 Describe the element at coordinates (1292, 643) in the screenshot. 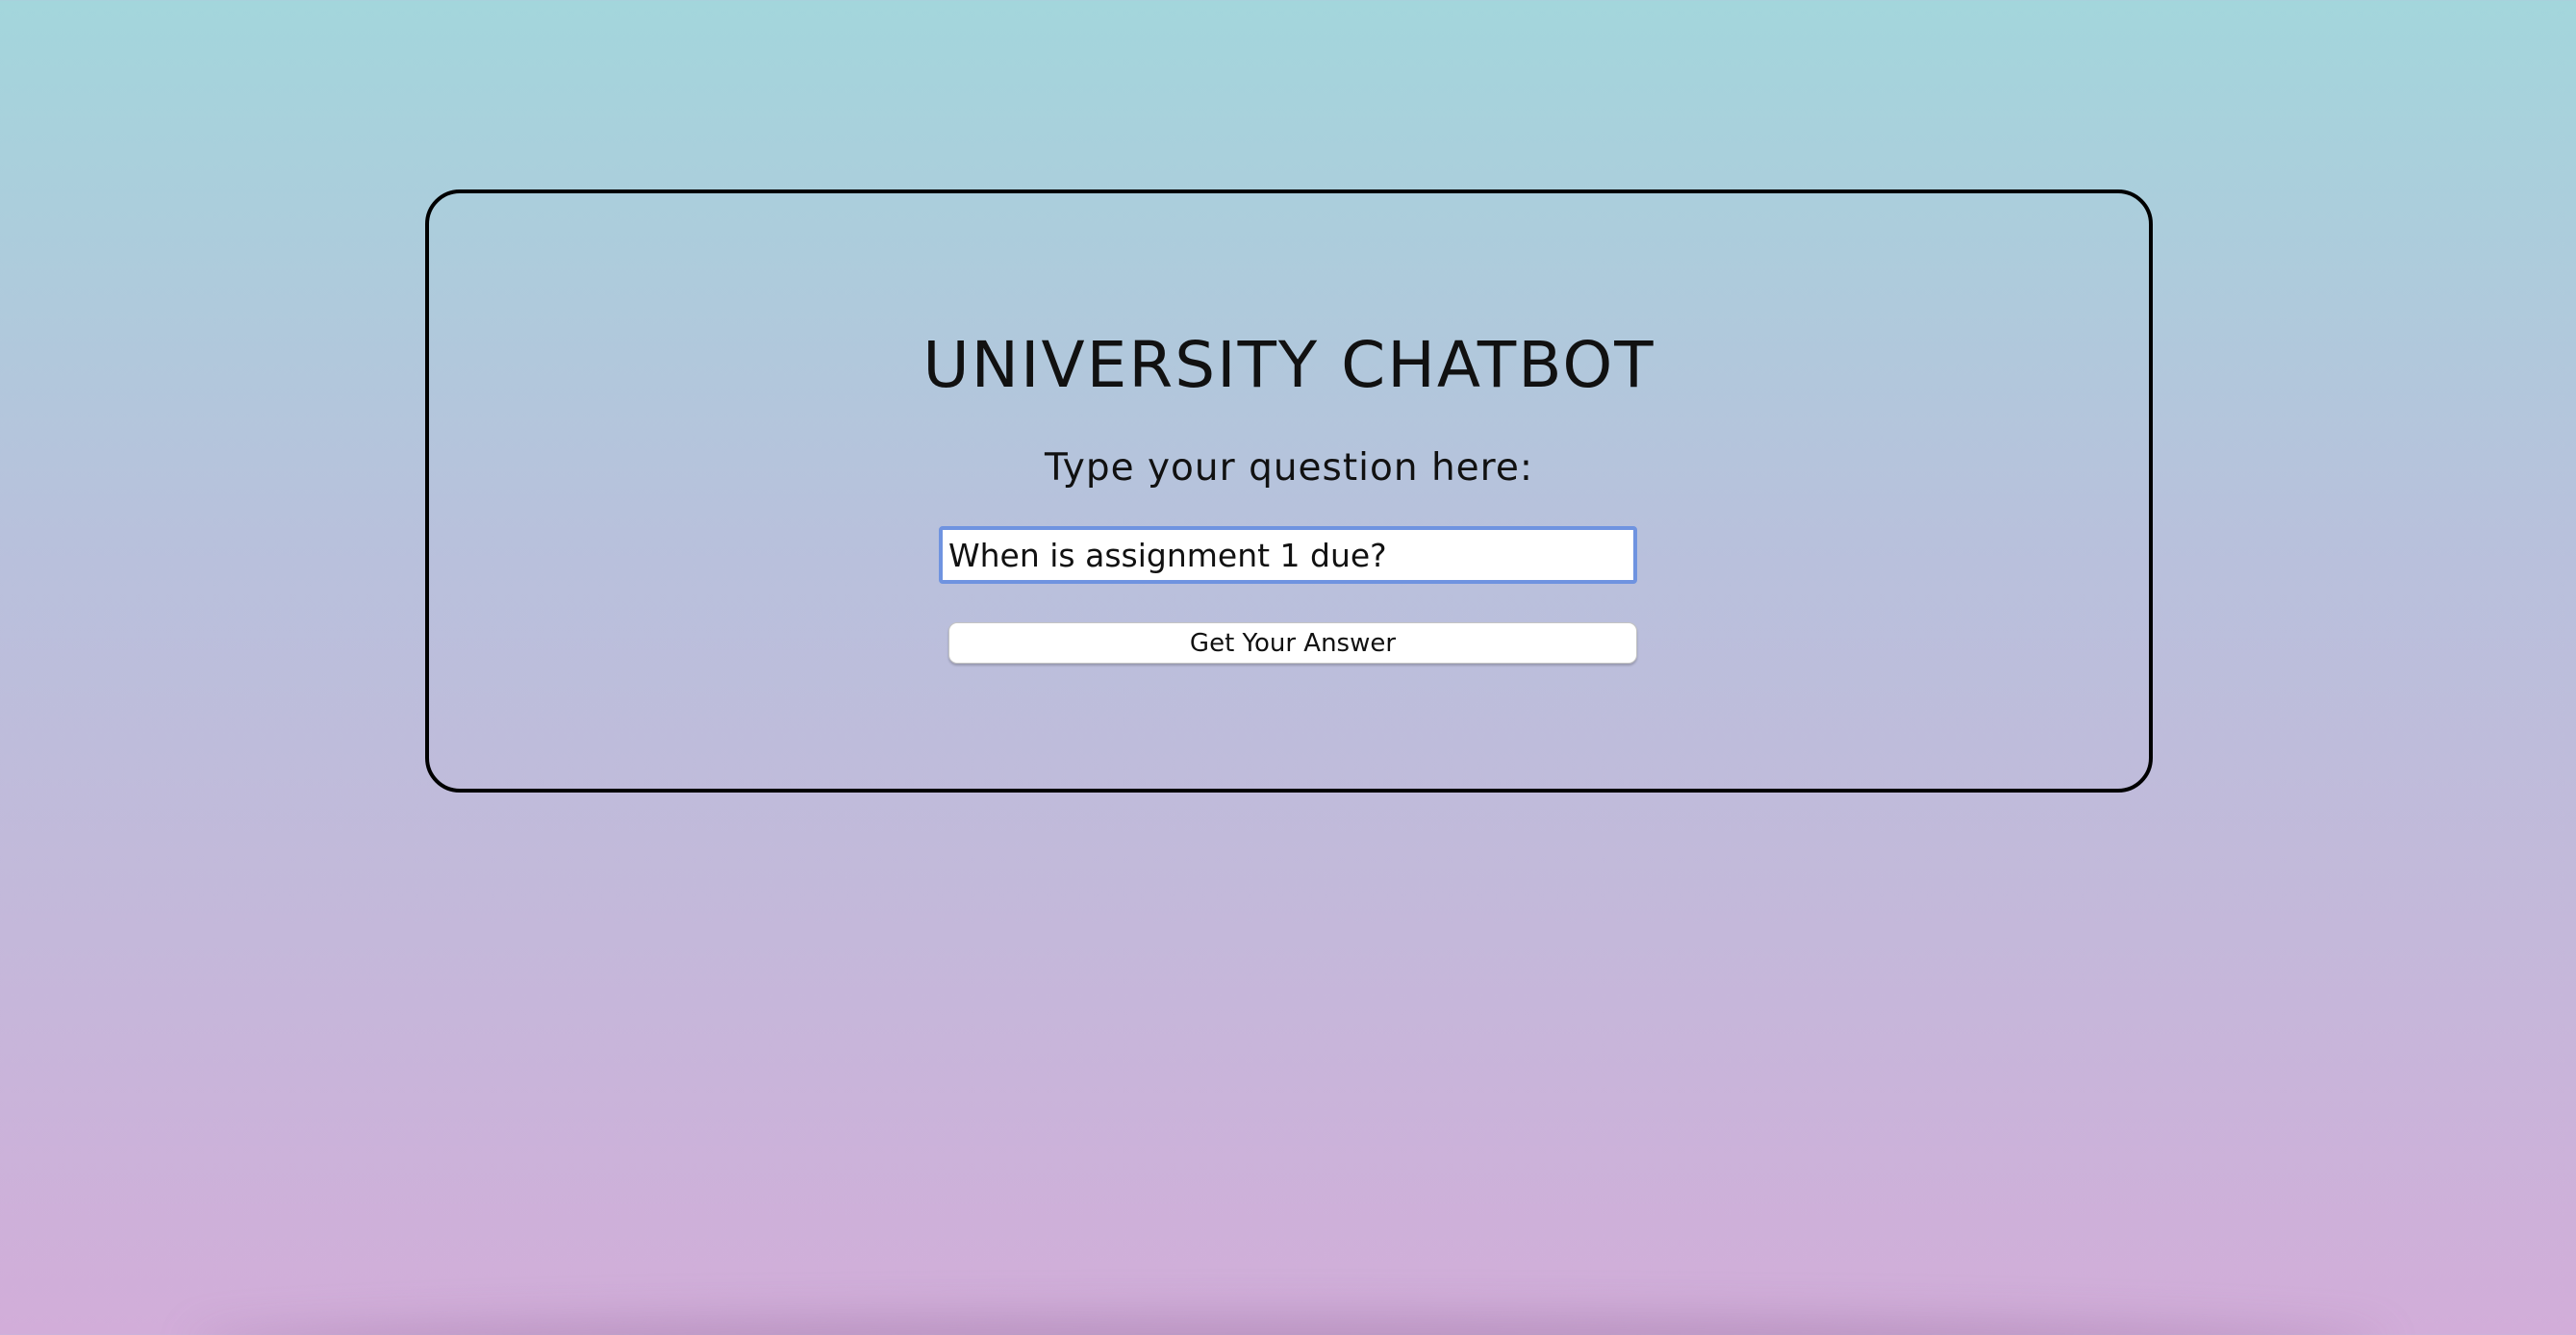

I see `get-answer-button: Get Your Answer` at that location.